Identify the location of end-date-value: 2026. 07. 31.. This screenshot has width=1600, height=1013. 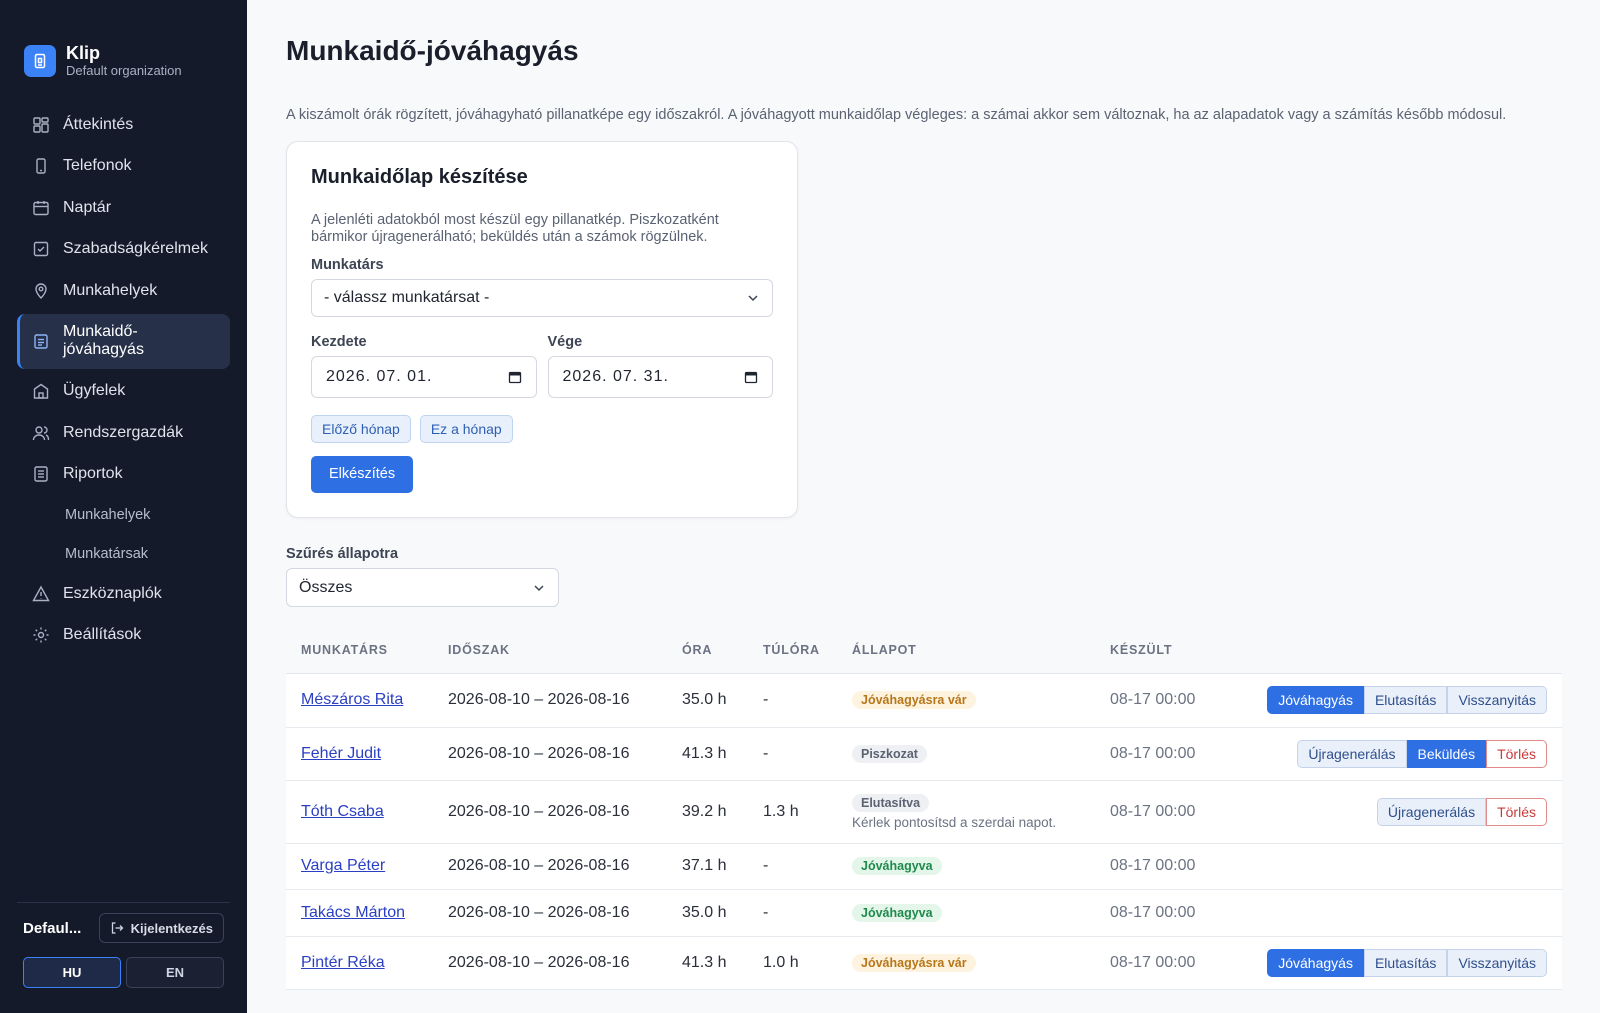
(615, 376).